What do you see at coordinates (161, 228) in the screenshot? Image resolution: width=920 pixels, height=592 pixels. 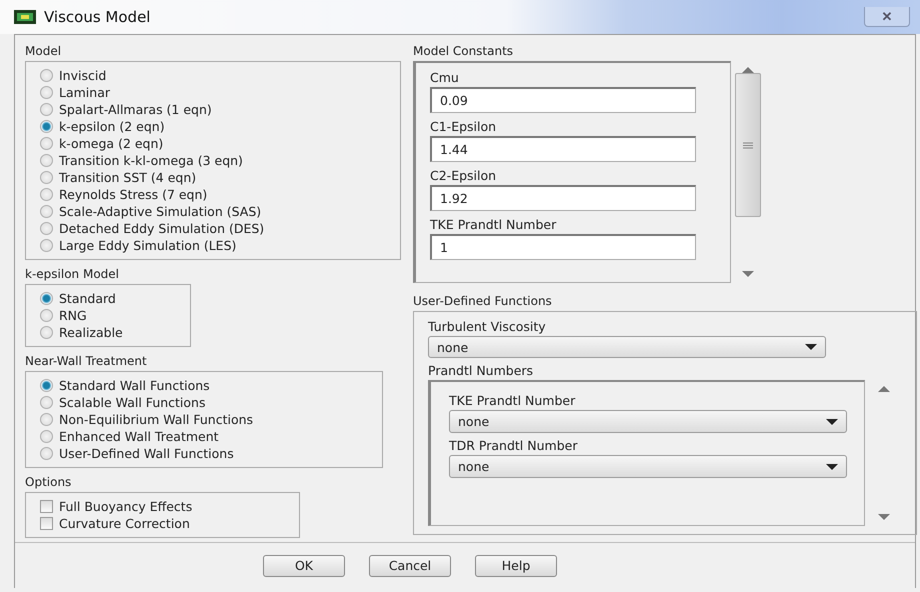 I see `radio-label: Detached Eddy Simulation (DES)` at bounding box center [161, 228].